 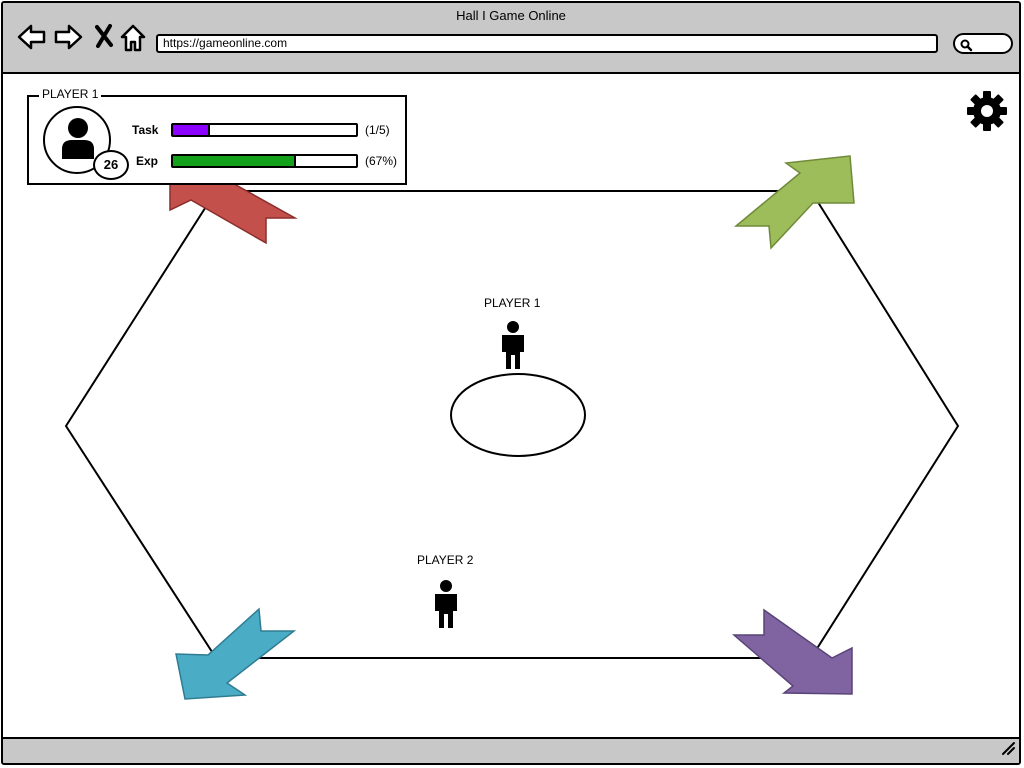 What do you see at coordinates (145, 130) in the screenshot?
I see `task-label: Task` at bounding box center [145, 130].